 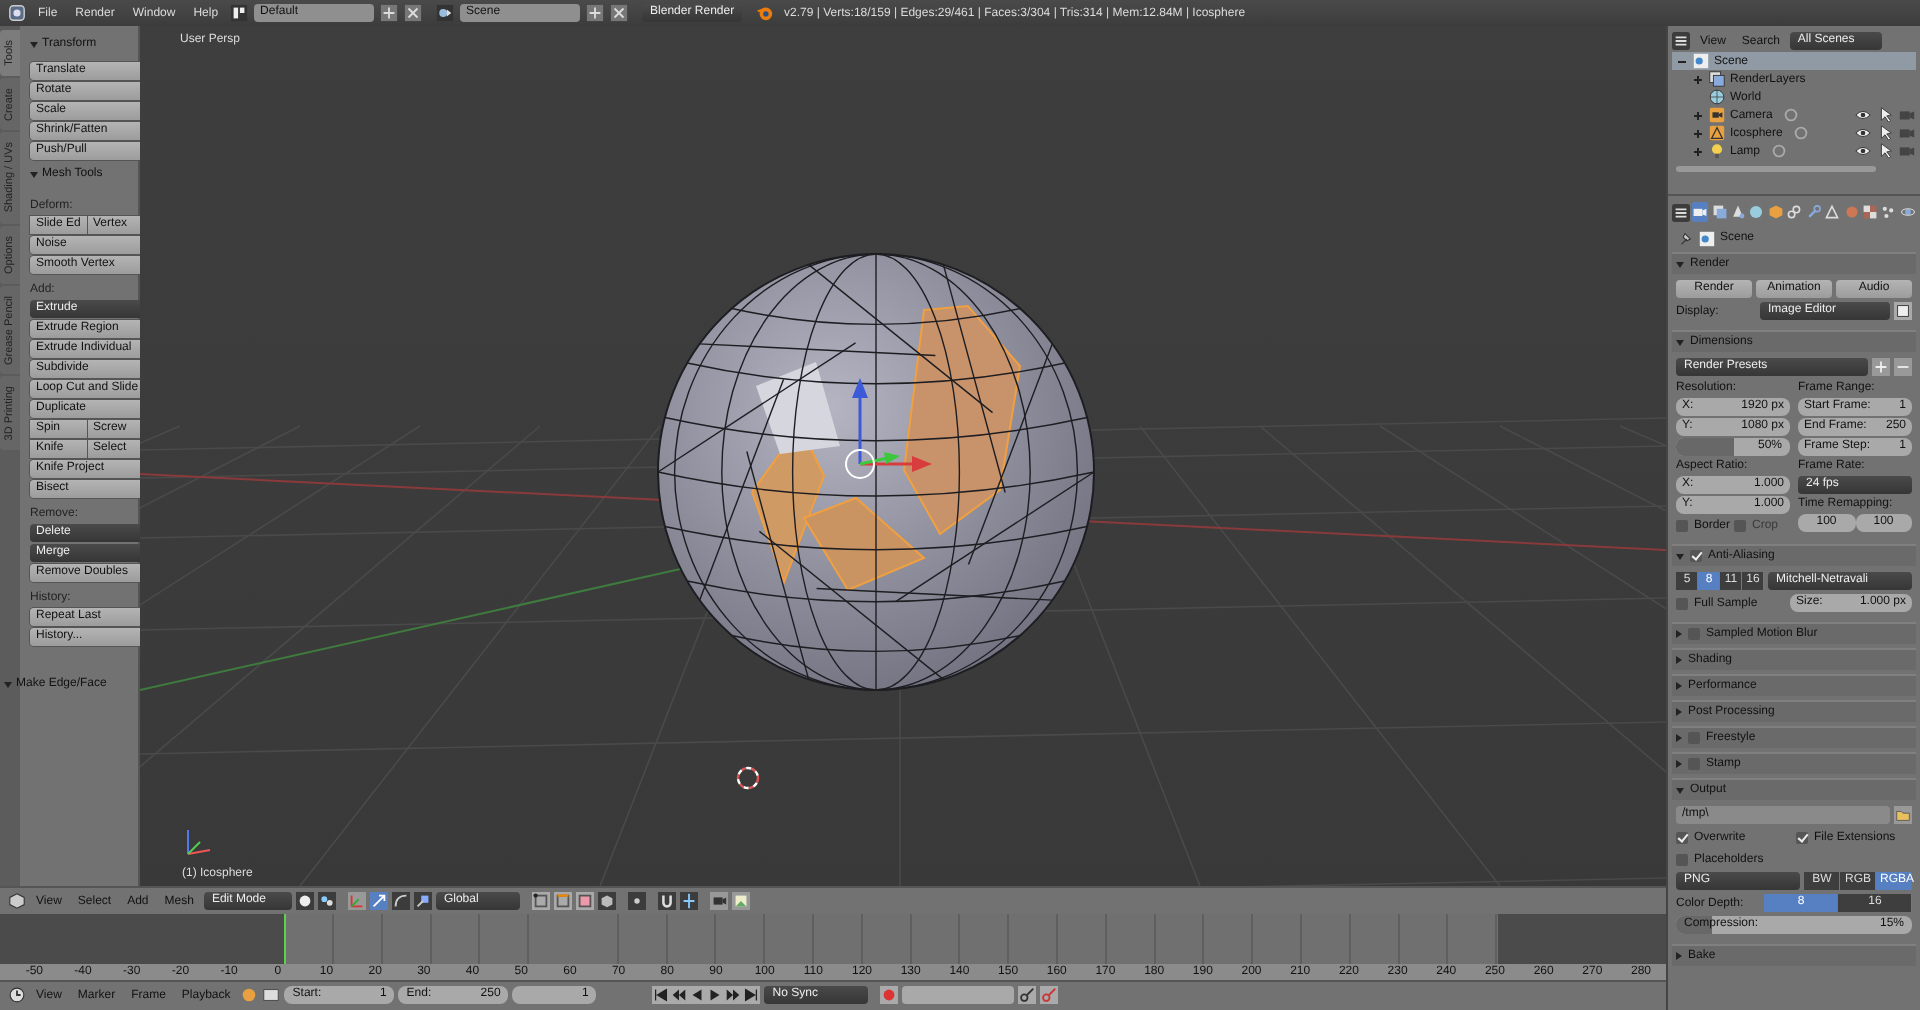 I want to click on checkbox, so click(x=1696, y=556).